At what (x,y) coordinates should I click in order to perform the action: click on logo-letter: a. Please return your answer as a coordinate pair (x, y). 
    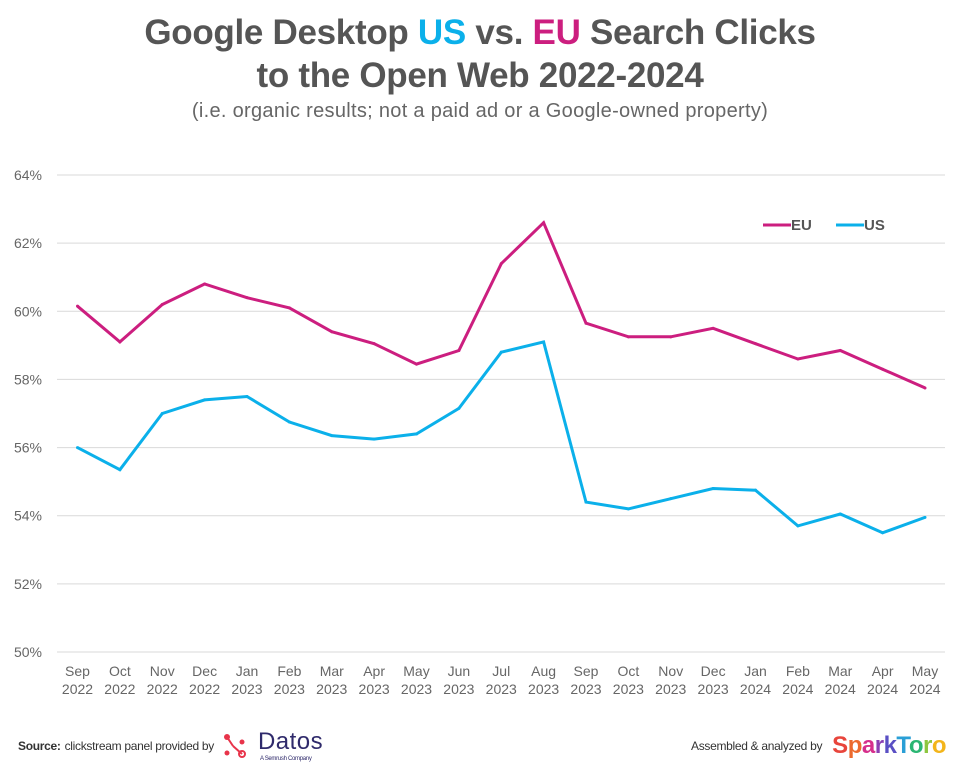
    Looking at the image, I should click on (868, 745).